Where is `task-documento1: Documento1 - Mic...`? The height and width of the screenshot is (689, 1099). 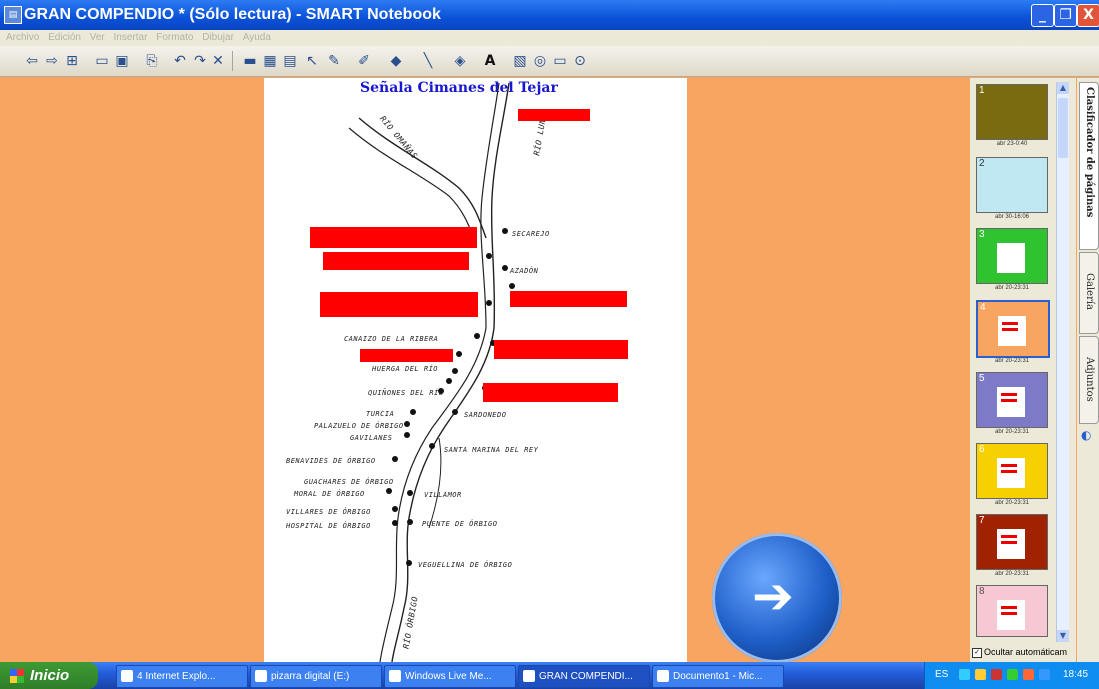
task-documento1: Documento1 - Mic... is located at coordinates (718, 676).